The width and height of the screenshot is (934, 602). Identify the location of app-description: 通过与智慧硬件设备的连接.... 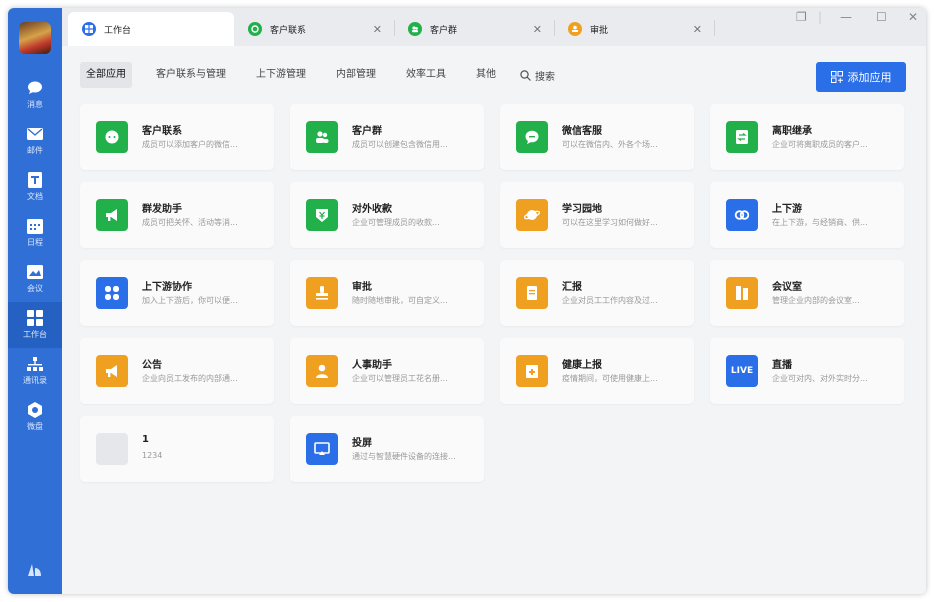
(404, 456).